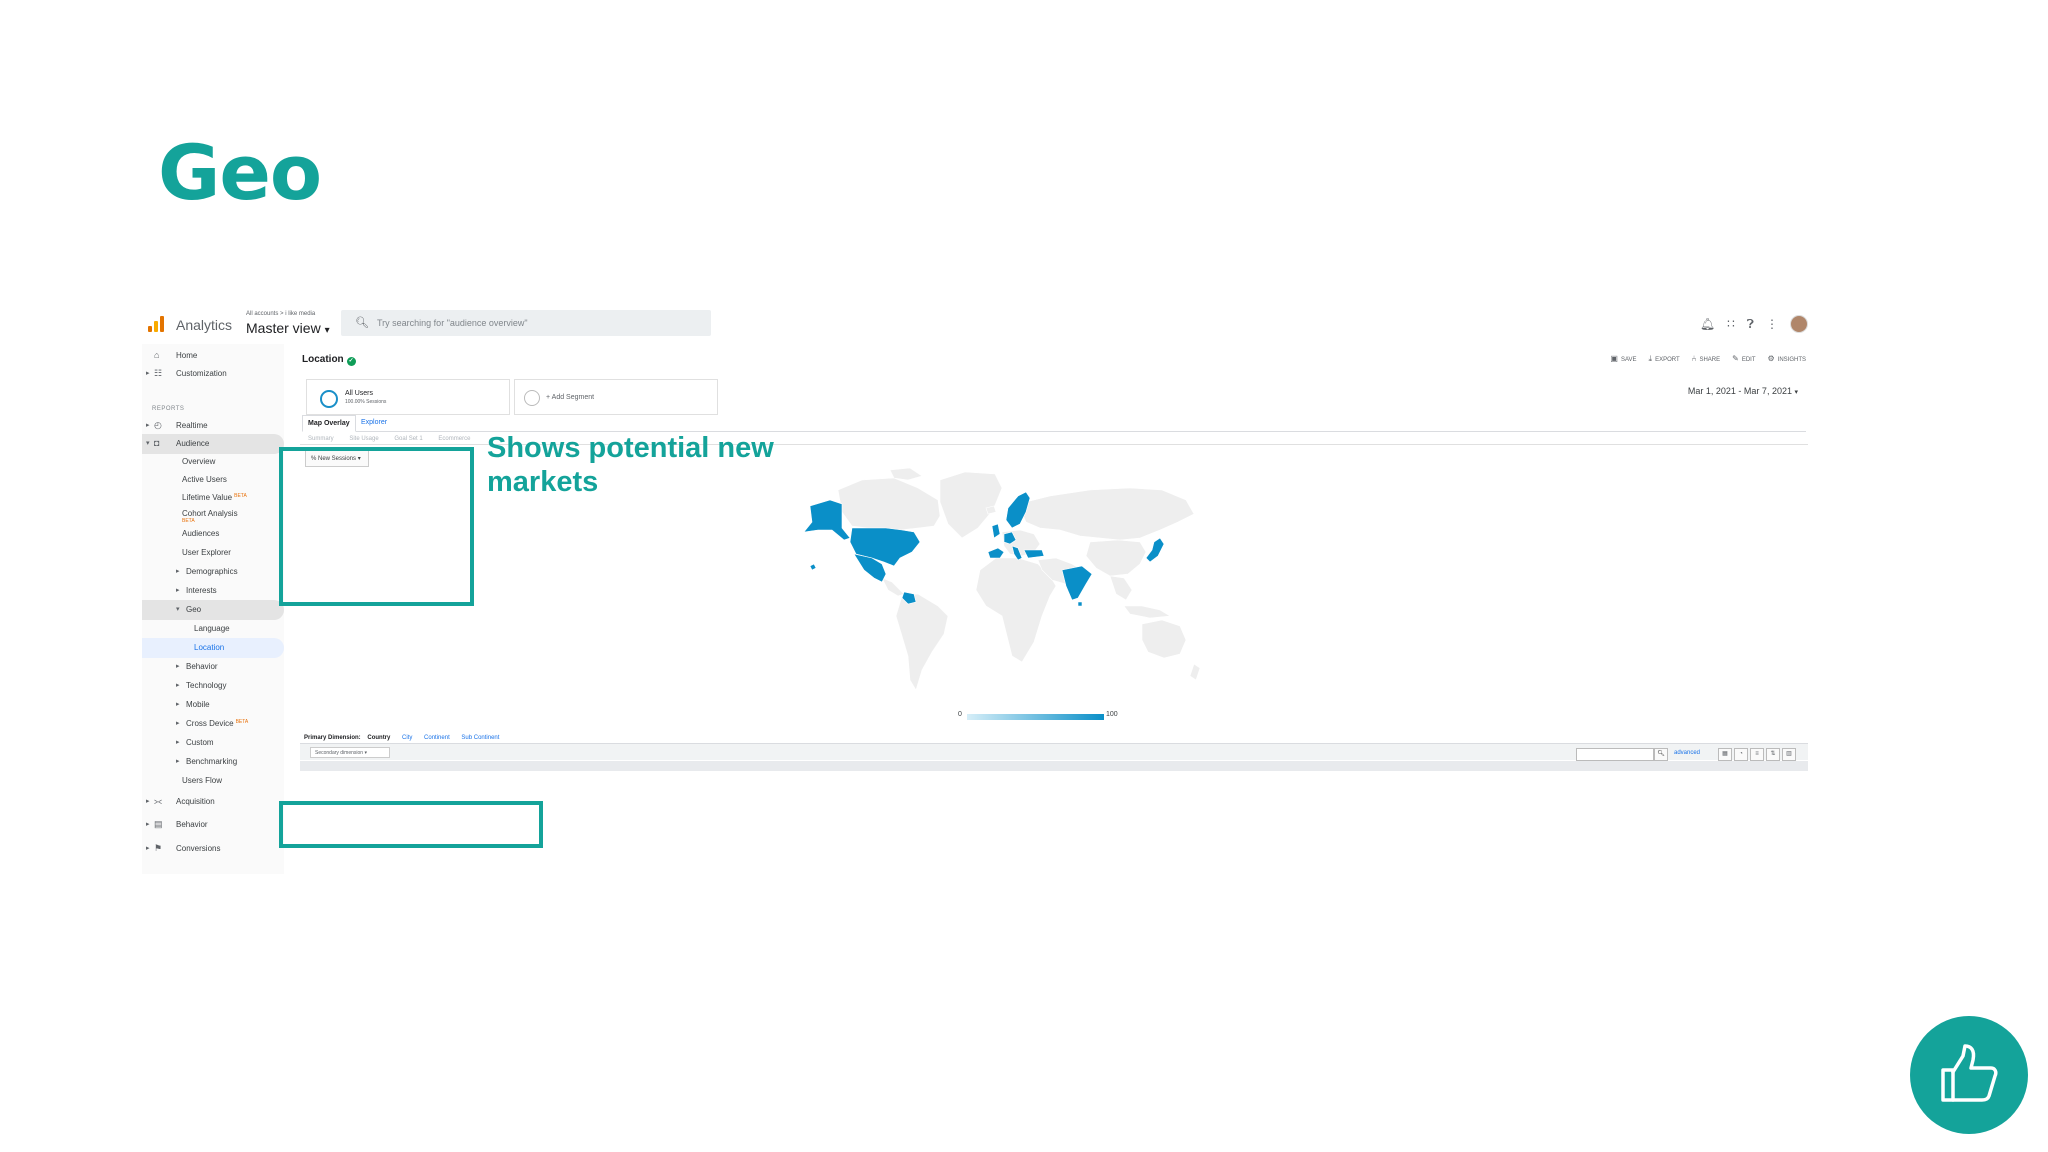 The image size is (2048, 1152). I want to click on share-button: ⑃ SHARE, so click(1706, 359).